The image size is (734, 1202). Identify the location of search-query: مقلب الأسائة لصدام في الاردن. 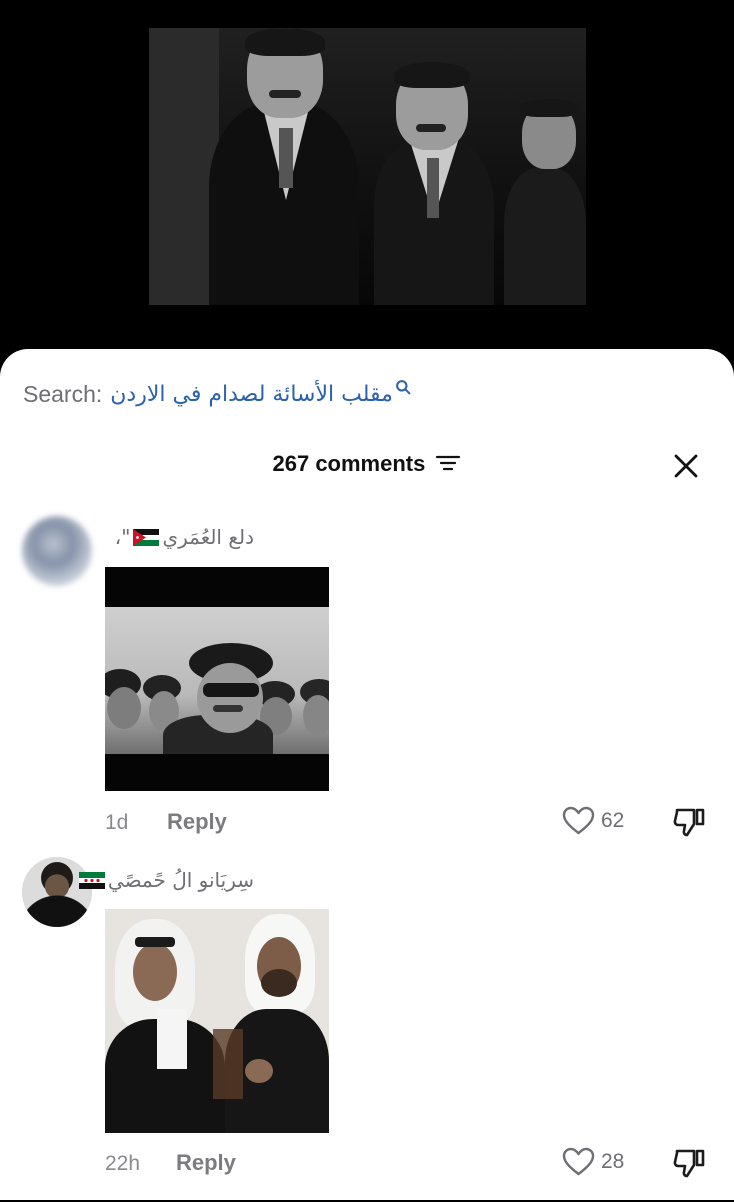
(251, 394).